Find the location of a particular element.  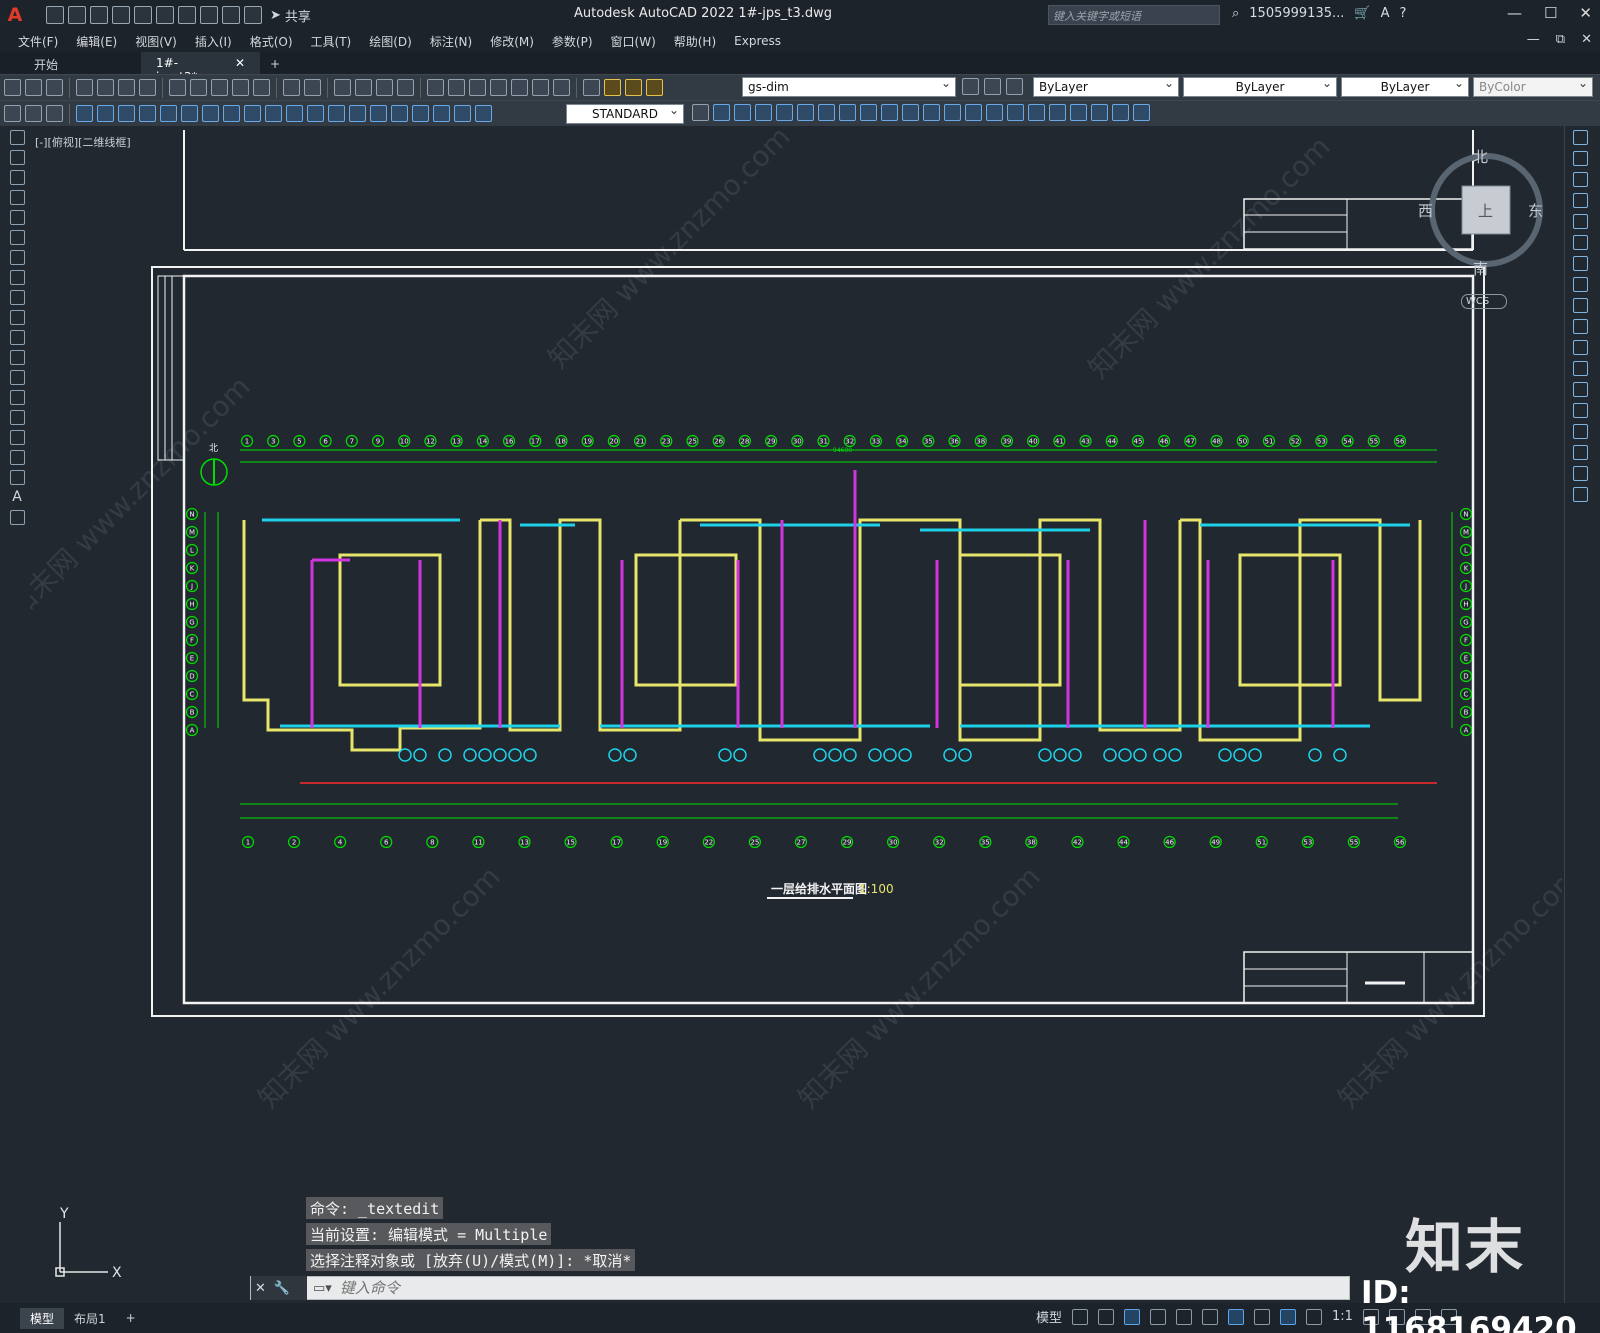

chamfer-icon is located at coordinates (994, 112).